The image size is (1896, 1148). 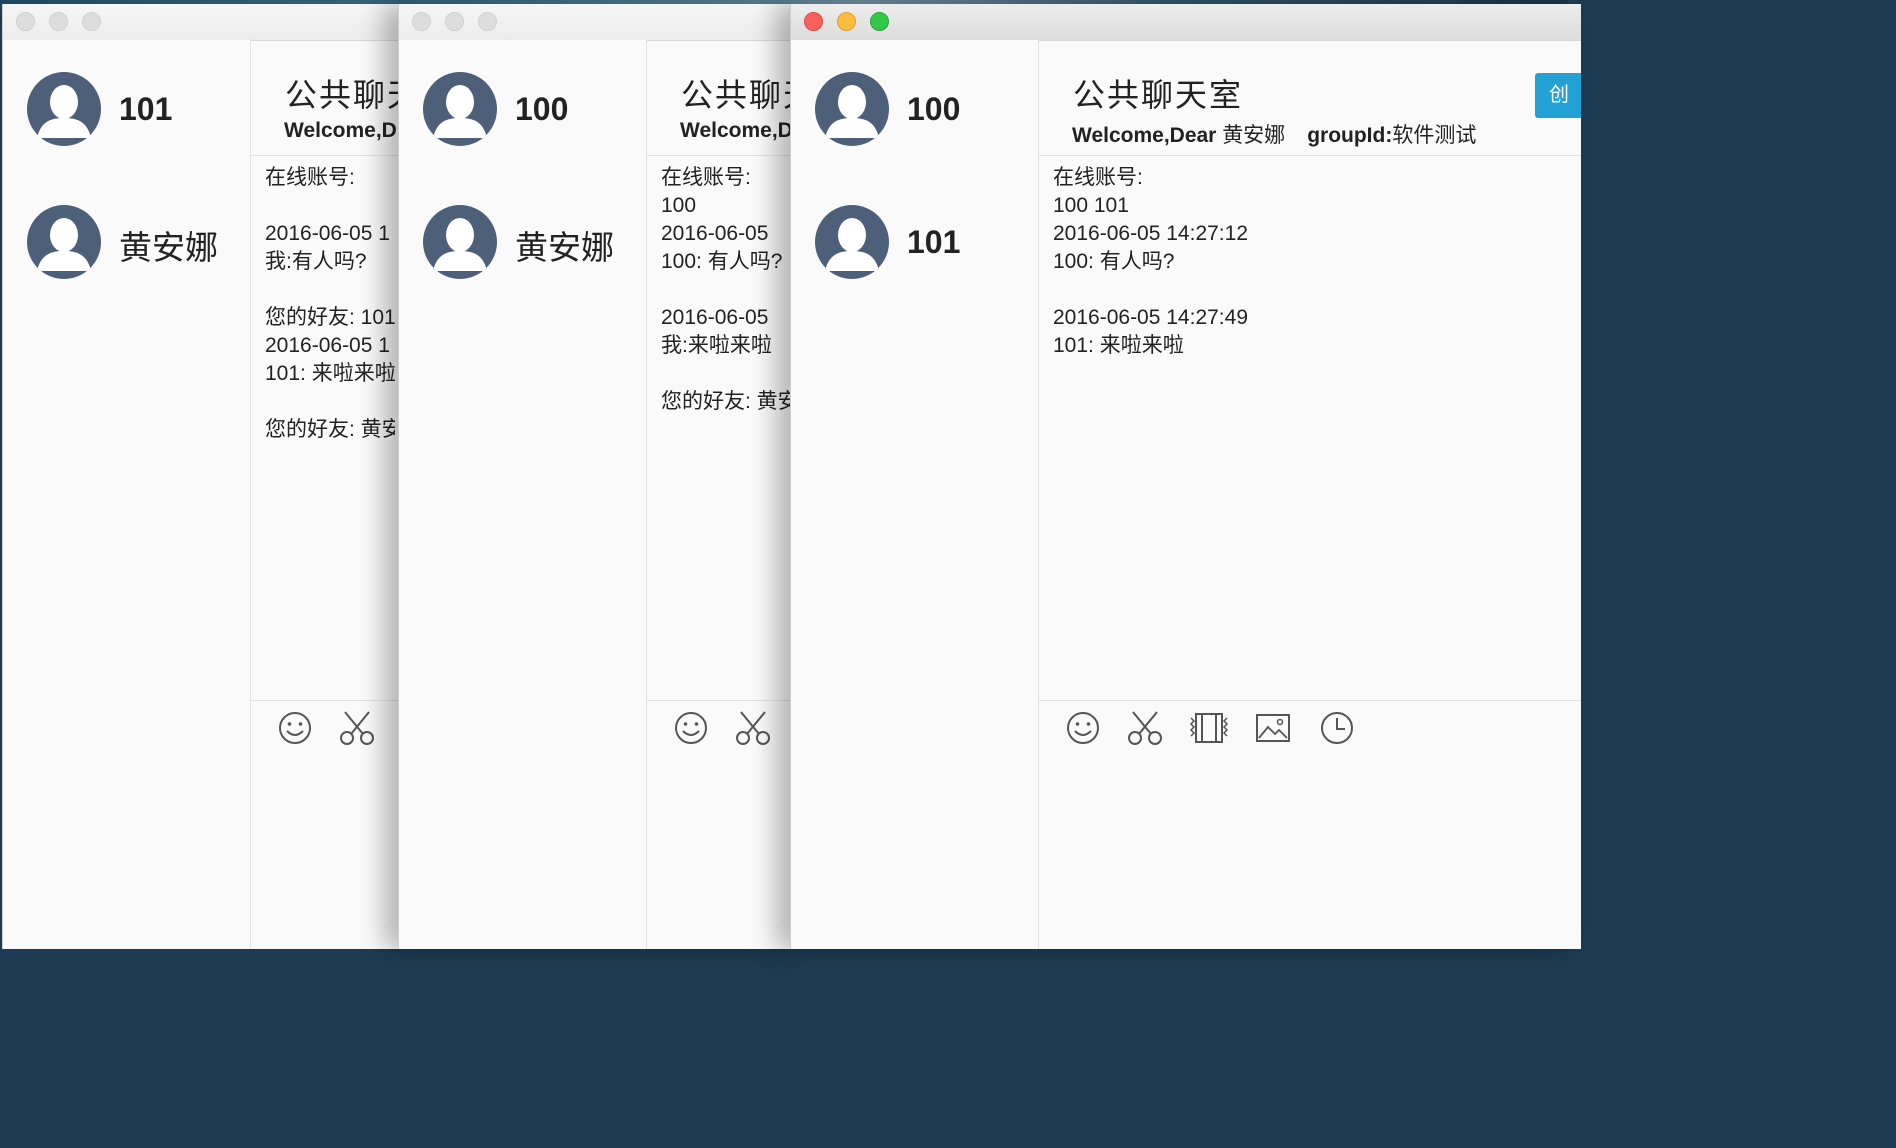 What do you see at coordinates (1158, 95) in the screenshot?
I see `room-title: 公共聊天室` at bounding box center [1158, 95].